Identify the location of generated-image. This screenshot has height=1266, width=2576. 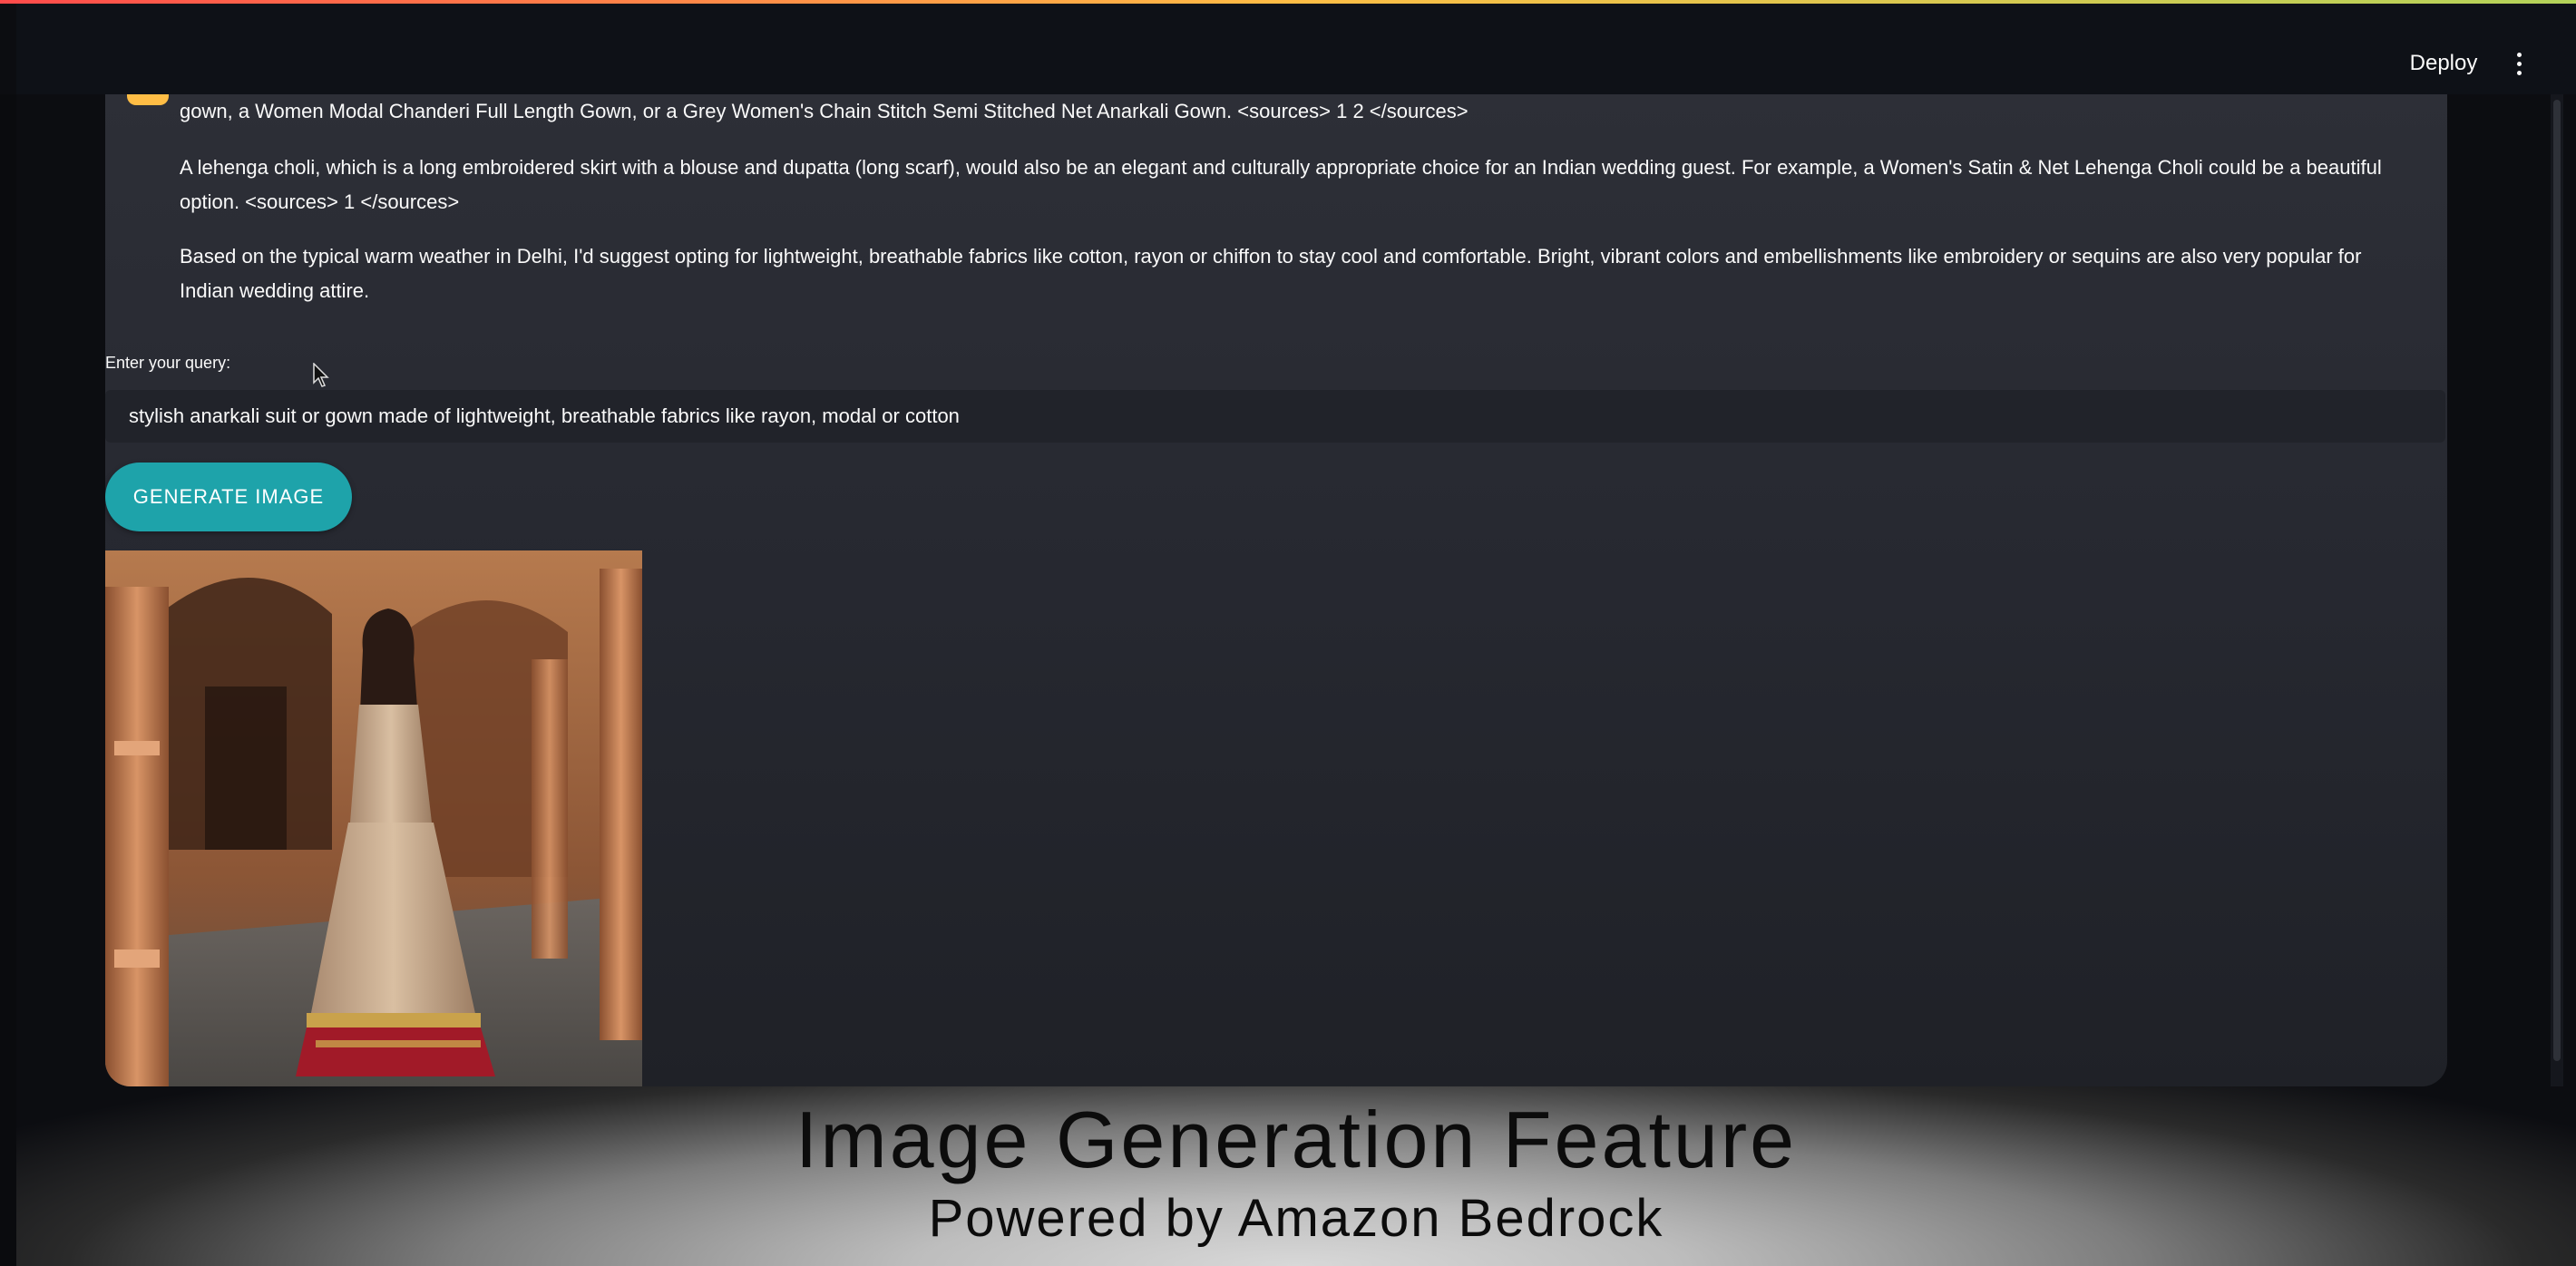
(373, 818).